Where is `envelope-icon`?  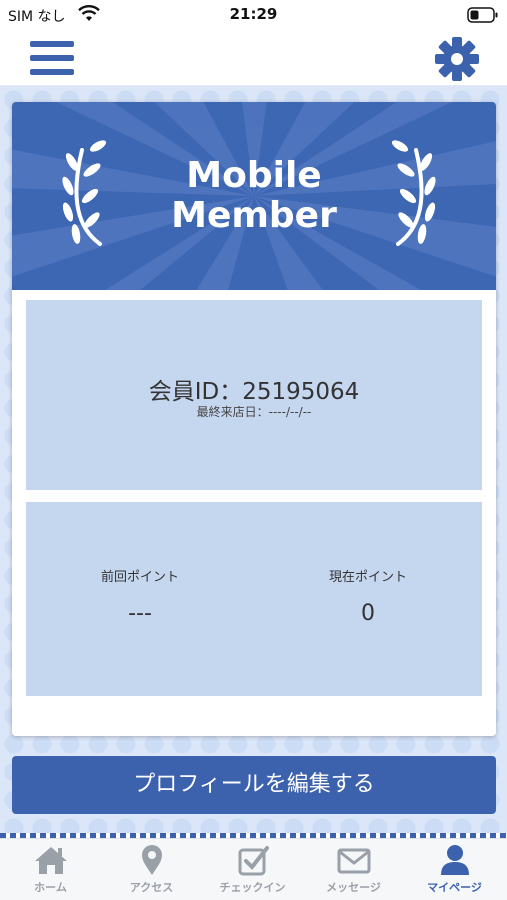 envelope-icon is located at coordinates (353, 861).